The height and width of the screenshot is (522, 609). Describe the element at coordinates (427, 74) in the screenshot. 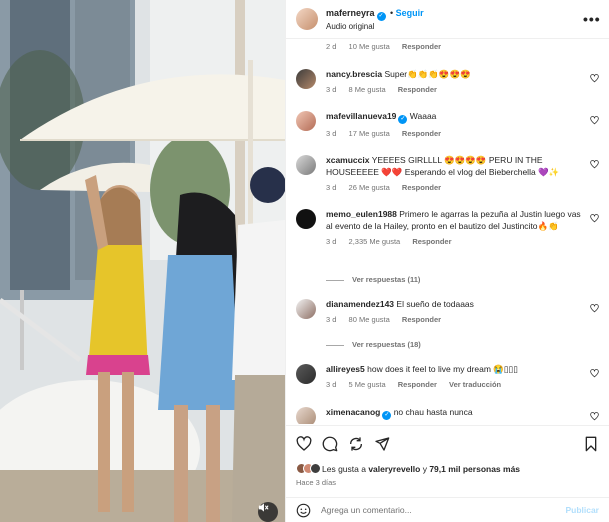

I see `comment-text: Super👏👏👏😍😍😍` at that location.